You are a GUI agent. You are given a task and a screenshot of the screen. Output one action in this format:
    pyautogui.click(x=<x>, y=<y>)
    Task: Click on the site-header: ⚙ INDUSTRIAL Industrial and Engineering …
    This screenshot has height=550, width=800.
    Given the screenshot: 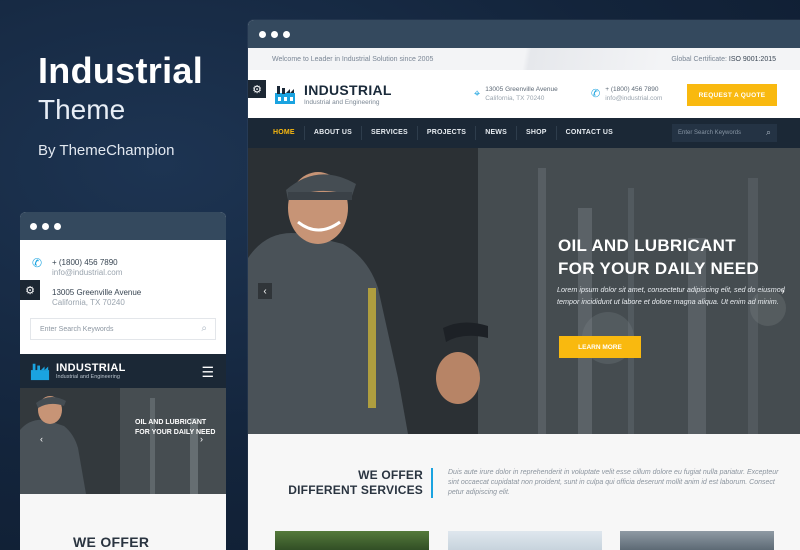 What is the action you would take?
    pyautogui.click(x=524, y=94)
    